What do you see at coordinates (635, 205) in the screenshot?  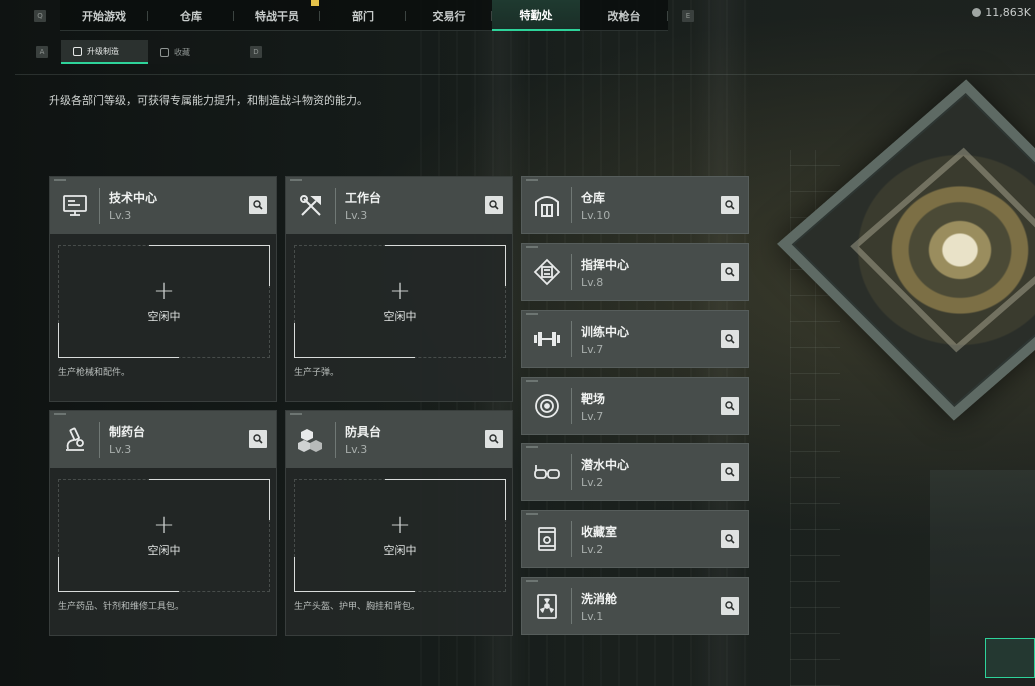 I see `facility-card-warehouse: 仓库 Lv.10` at bounding box center [635, 205].